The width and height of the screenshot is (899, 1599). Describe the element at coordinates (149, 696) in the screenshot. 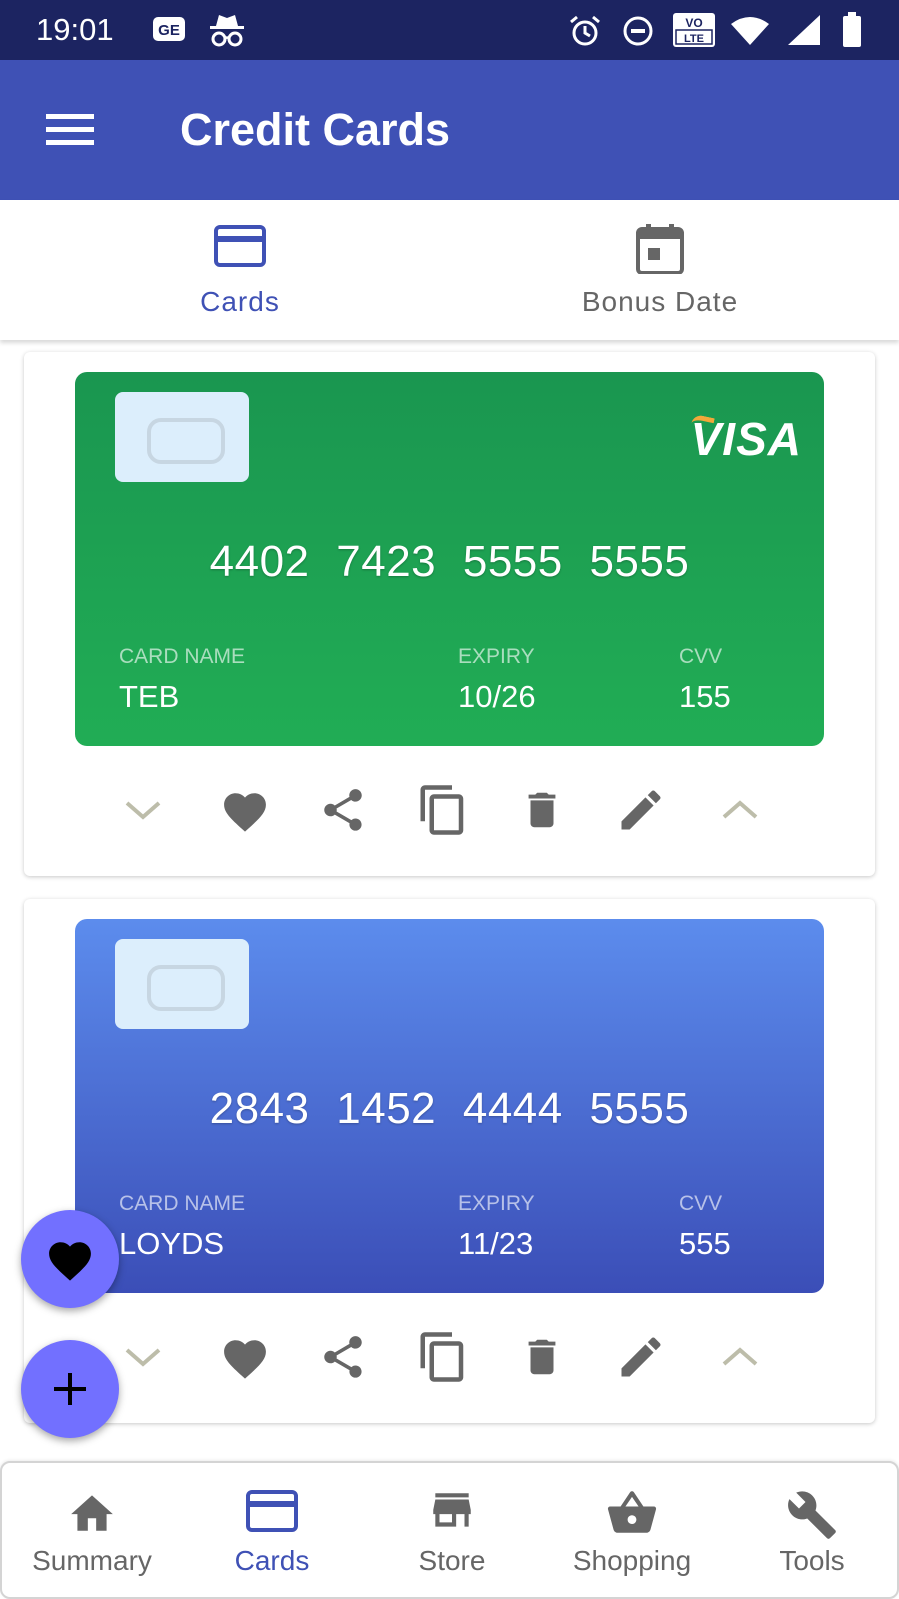

I see `card-name-value: TEB` at that location.